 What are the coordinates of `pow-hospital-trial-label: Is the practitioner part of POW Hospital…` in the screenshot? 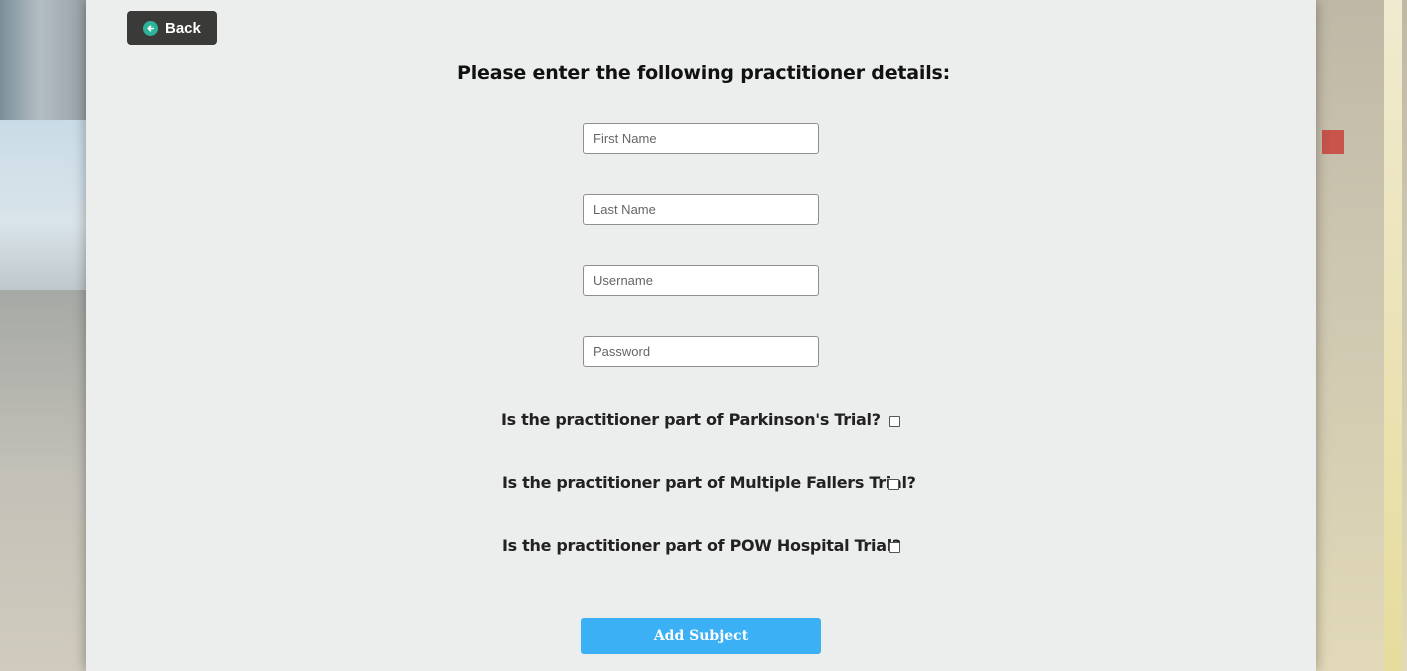 It's located at (701, 545).